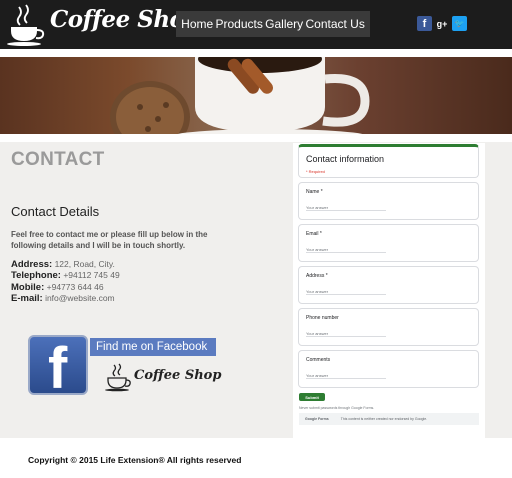 This screenshot has height=478, width=512. I want to click on telephone-label: Telephone:, so click(36, 275).